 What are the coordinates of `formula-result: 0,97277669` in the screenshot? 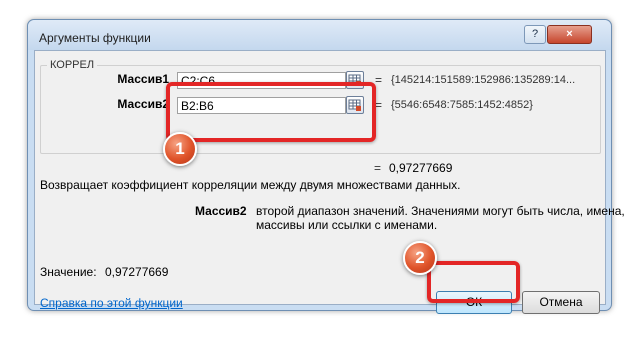 It's located at (421, 168).